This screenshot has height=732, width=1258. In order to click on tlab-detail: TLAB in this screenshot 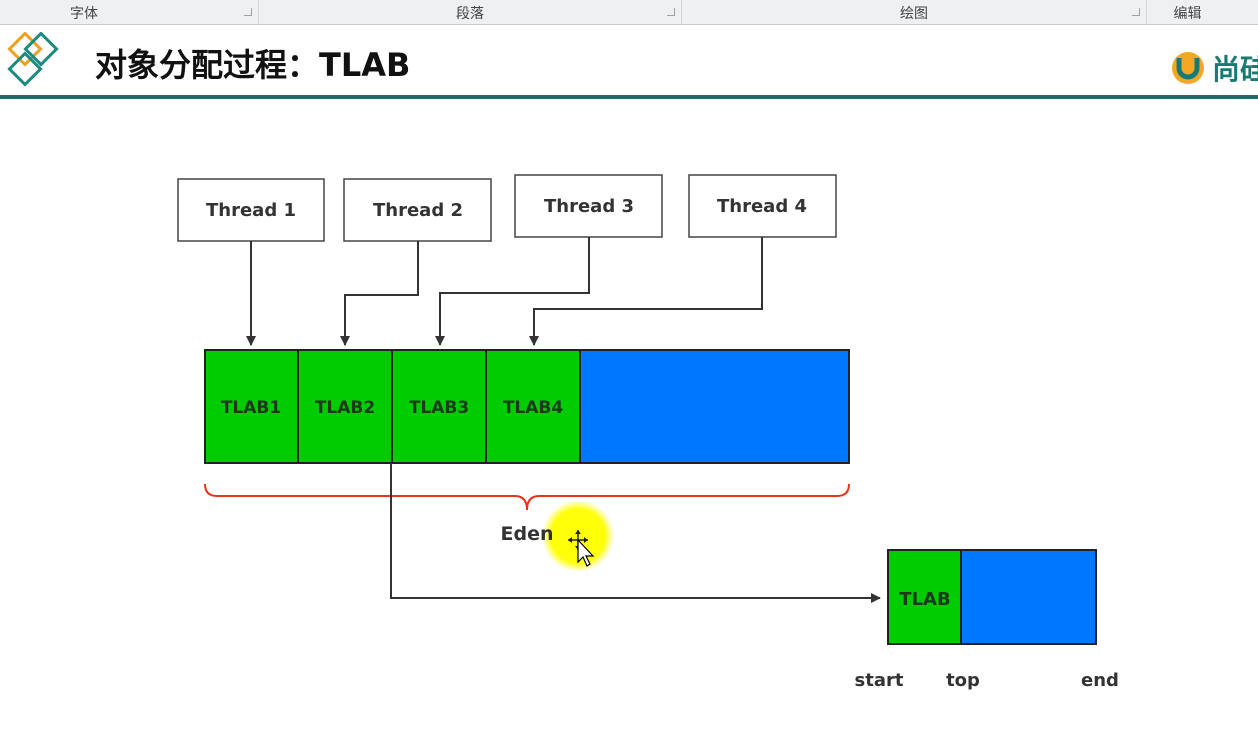, I will do `click(992, 597)`.